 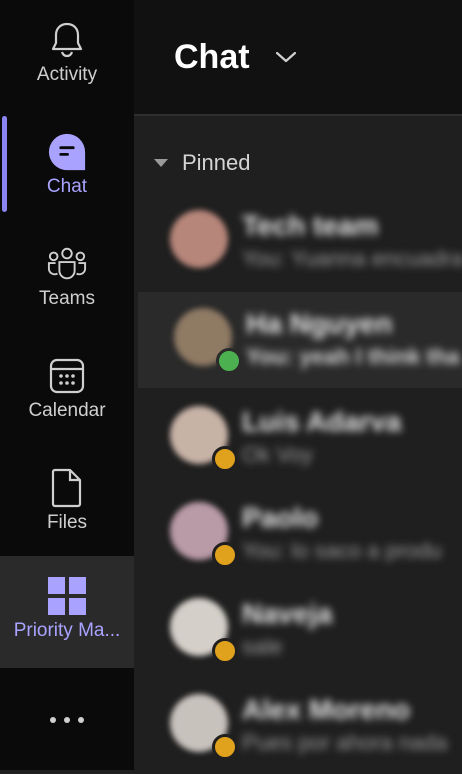 I want to click on chat-list-item: Tech team You: Yuanna encuadra, so click(x=298, y=242).